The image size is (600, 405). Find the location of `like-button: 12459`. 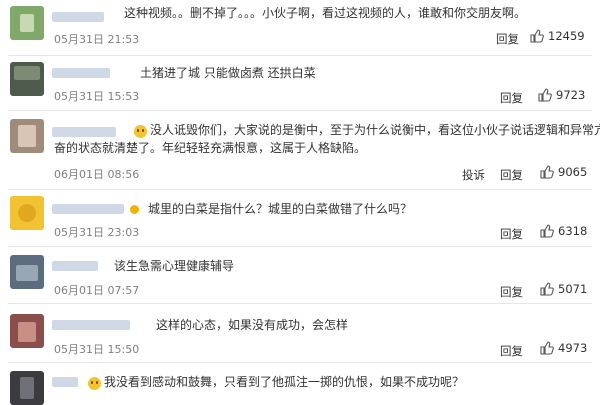

like-button: 12459 is located at coordinates (557, 36).